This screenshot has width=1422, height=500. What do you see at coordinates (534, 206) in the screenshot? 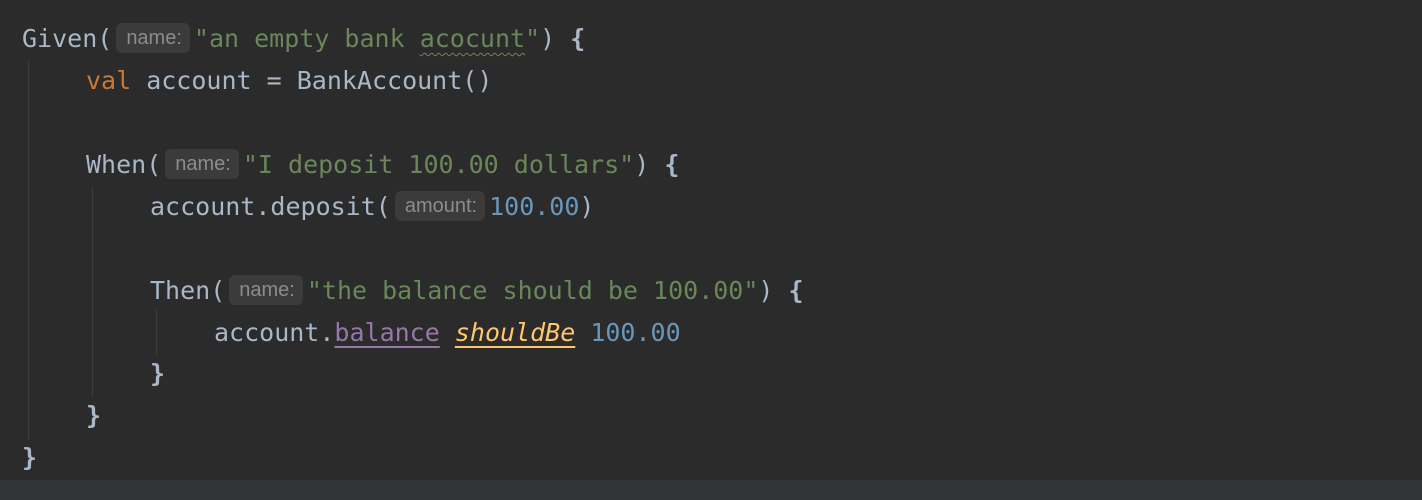
I see `deposit-amount: 100.00` at bounding box center [534, 206].